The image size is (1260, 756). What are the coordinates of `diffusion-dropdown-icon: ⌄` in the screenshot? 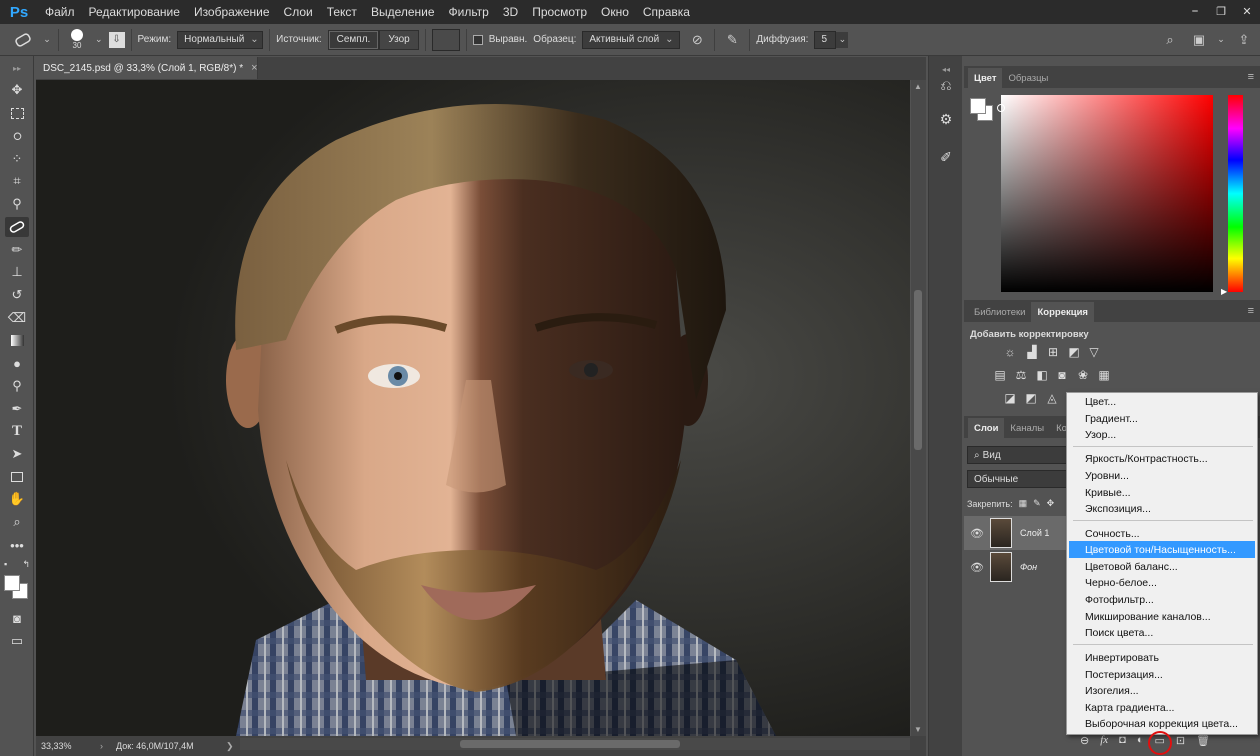 It's located at (842, 39).